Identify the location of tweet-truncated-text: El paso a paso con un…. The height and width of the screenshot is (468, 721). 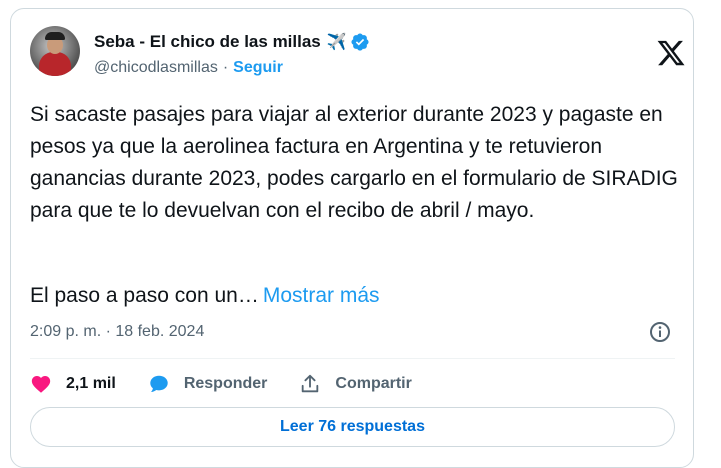
(144, 295).